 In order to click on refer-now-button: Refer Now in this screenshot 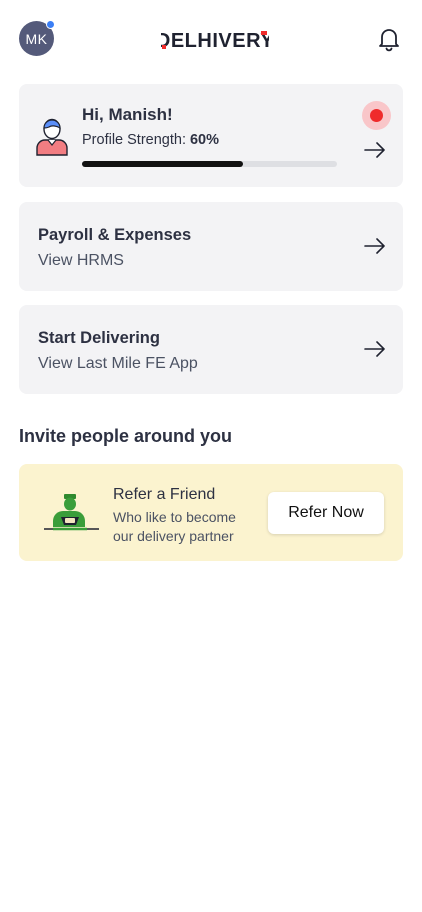, I will do `click(326, 513)`.